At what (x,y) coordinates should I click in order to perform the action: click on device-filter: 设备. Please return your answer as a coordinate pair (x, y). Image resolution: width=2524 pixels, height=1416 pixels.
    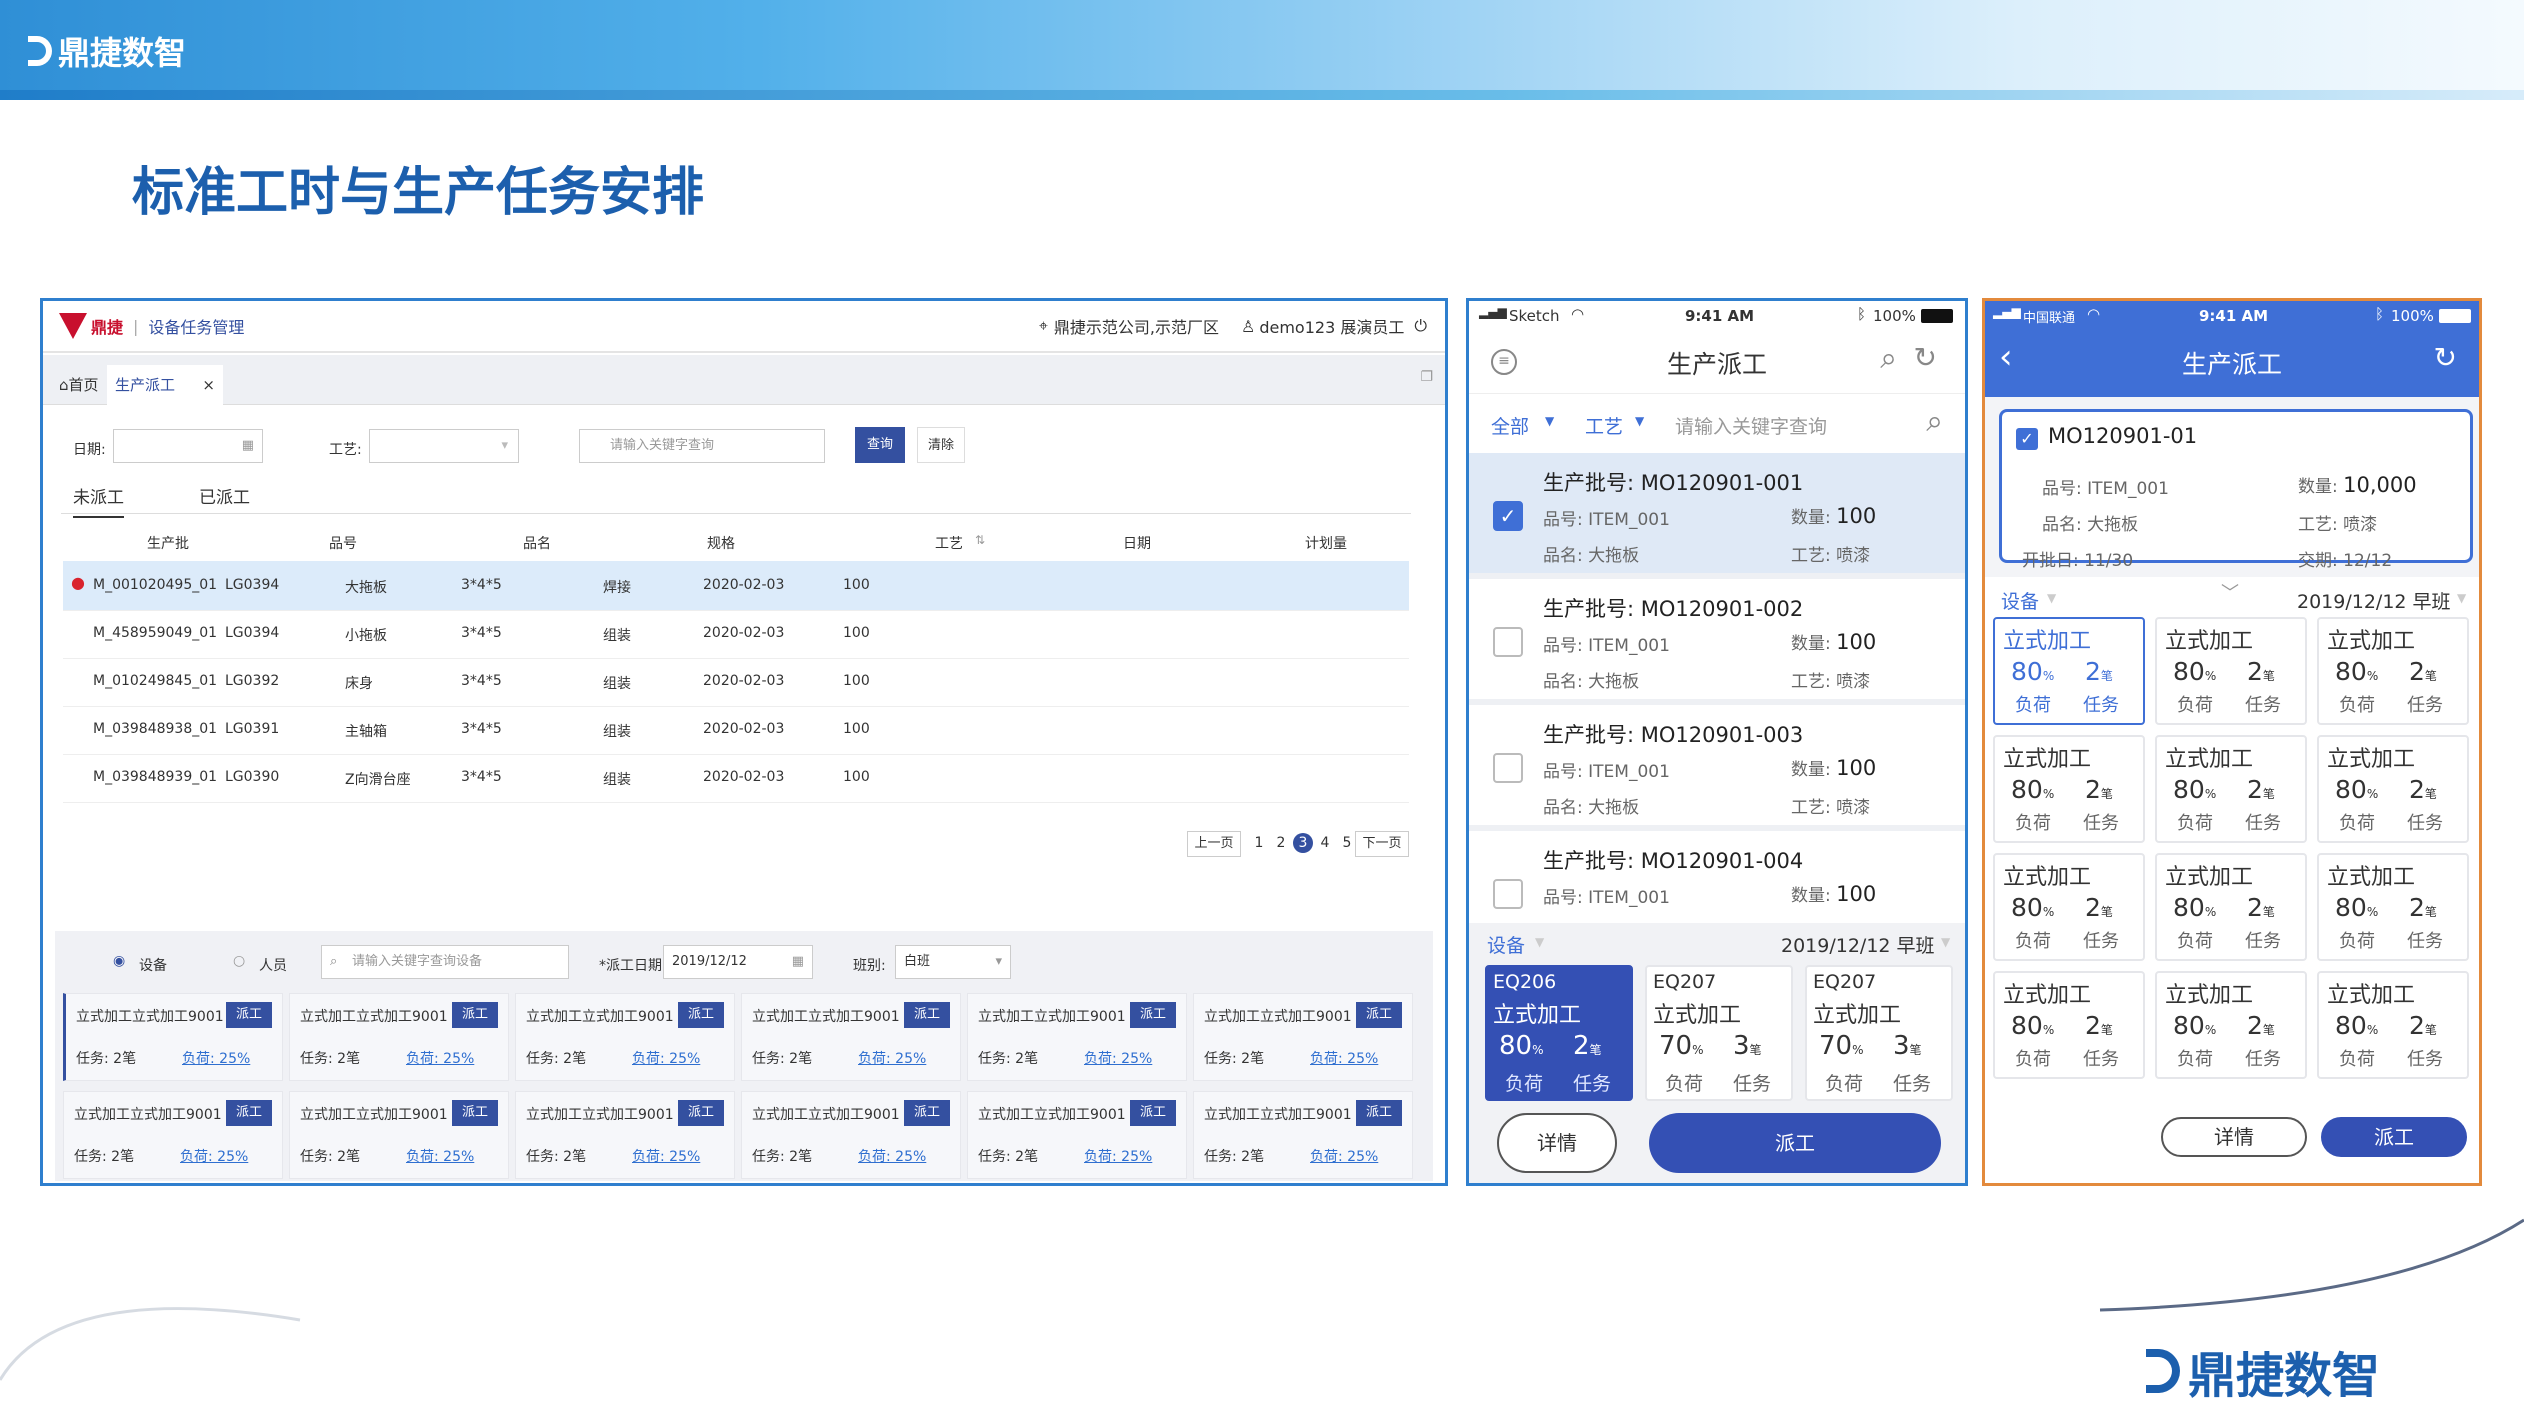
    Looking at the image, I should click on (2020, 600).